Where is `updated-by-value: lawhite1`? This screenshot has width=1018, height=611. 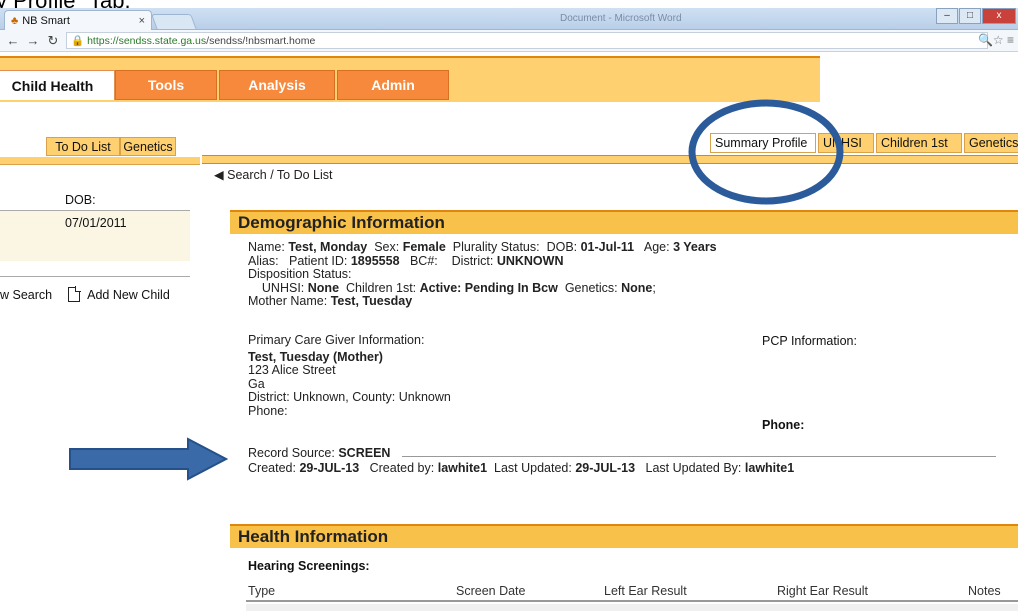
updated-by-value: lawhite1 is located at coordinates (769, 467).